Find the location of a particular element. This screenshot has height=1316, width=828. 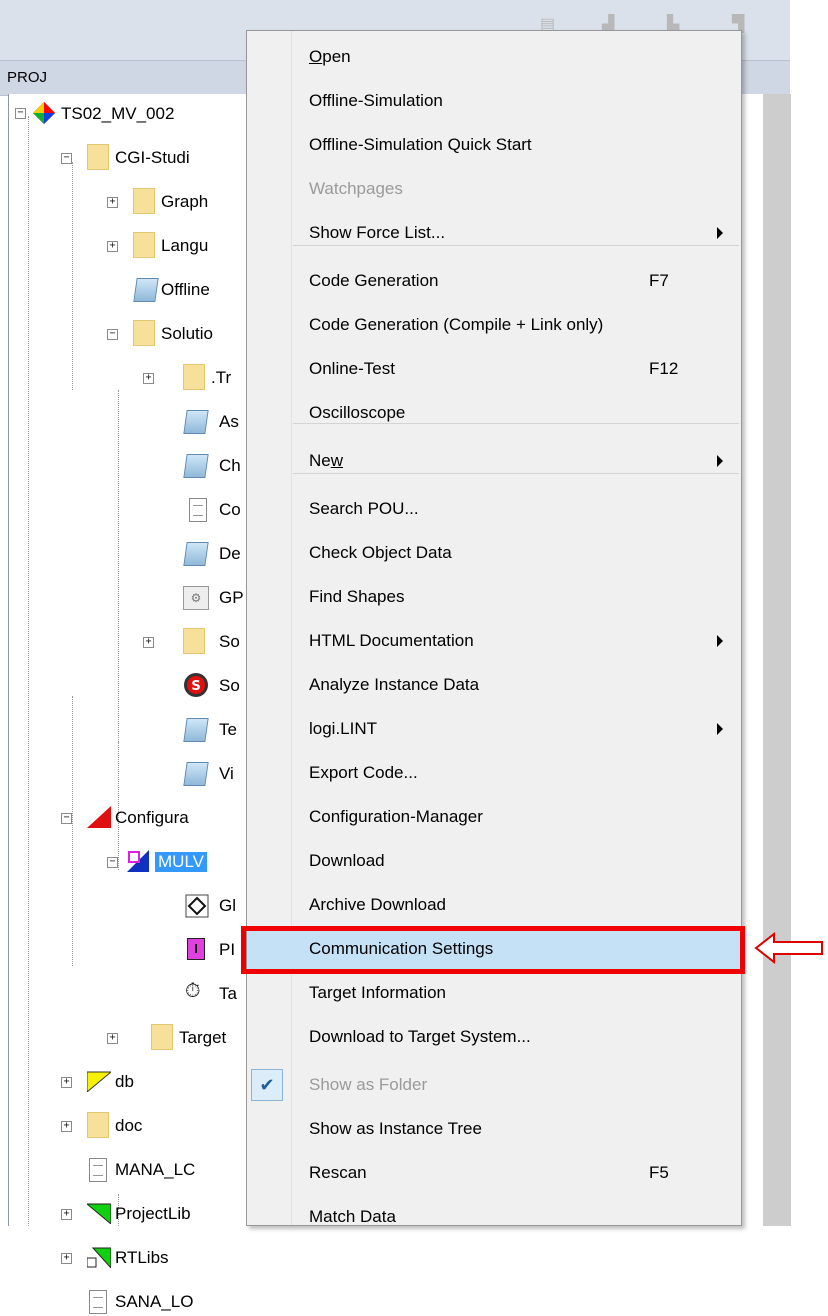

menu-item-rescan: Rescan F5 is located at coordinates (494, 1173).